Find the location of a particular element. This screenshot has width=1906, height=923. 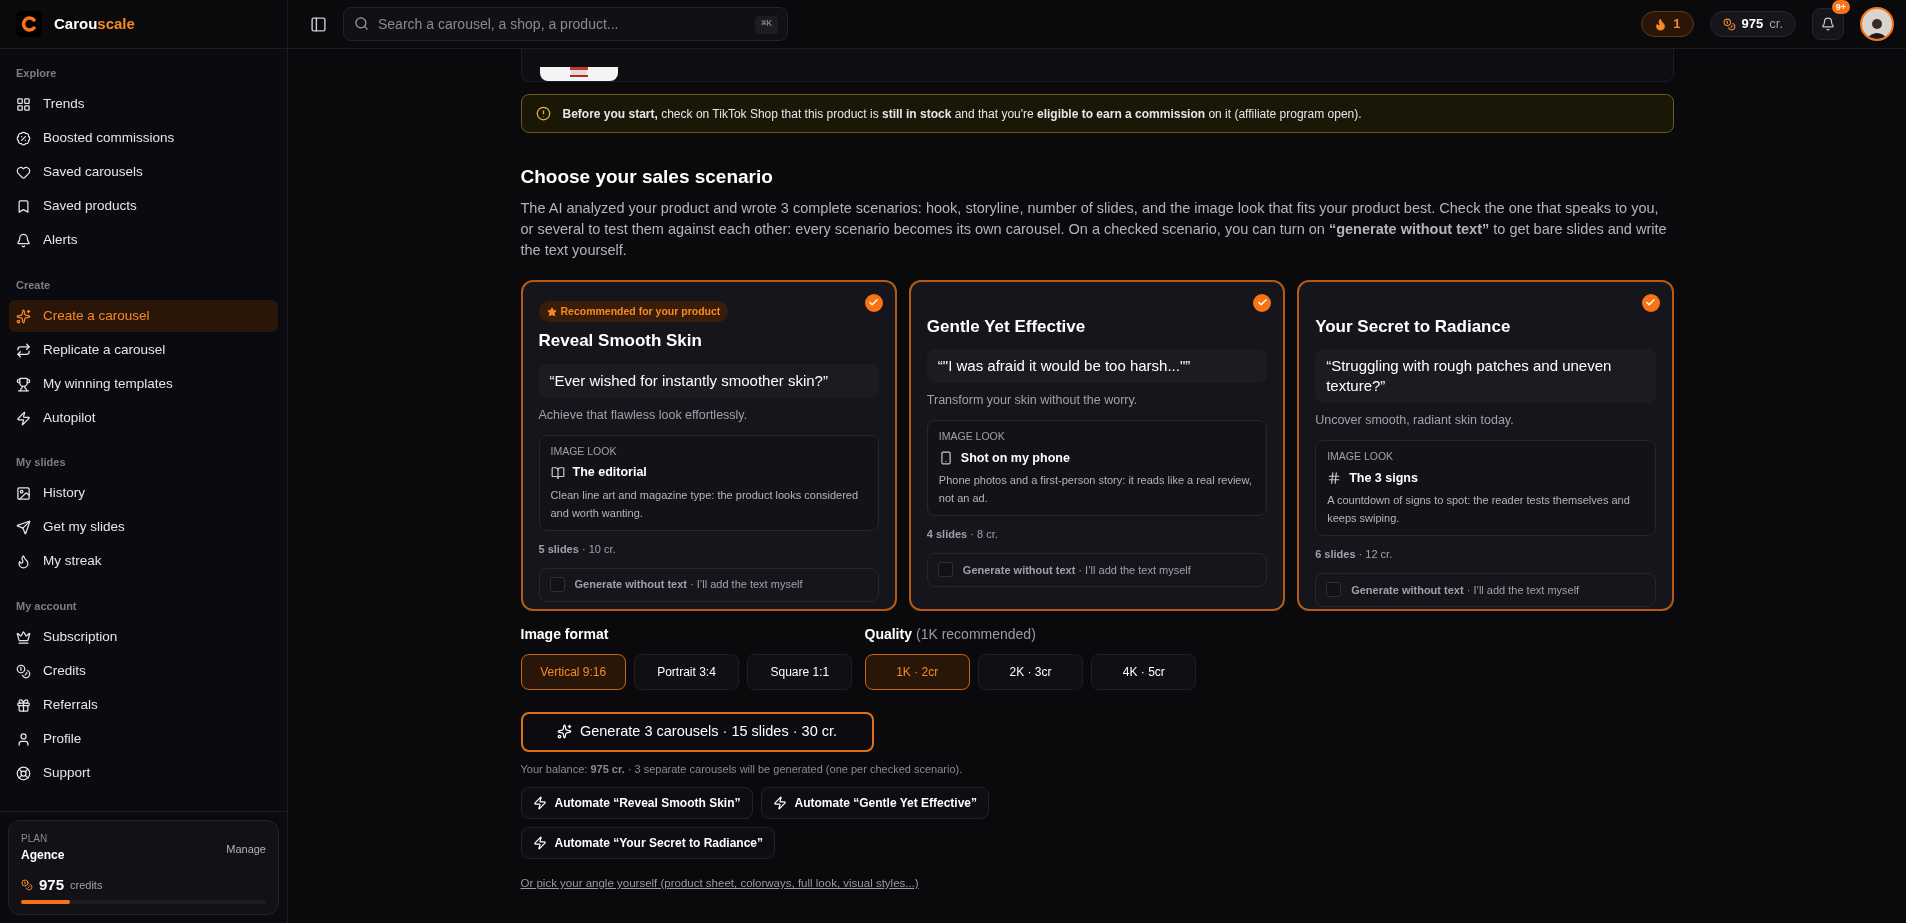

sidebar-item: My streak is located at coordinates (143, 561).